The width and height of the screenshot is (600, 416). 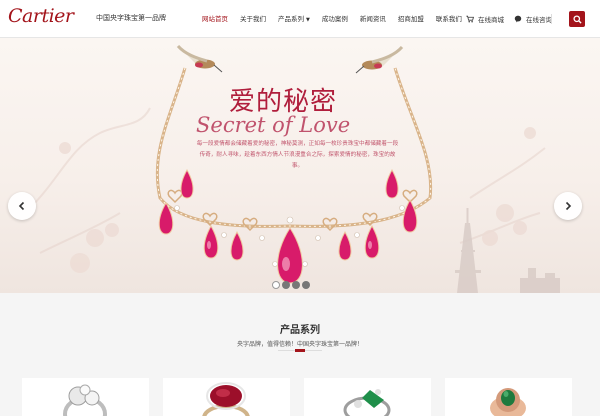 I want to click on nav-label: 成功案例, so click(x=334, y=19).